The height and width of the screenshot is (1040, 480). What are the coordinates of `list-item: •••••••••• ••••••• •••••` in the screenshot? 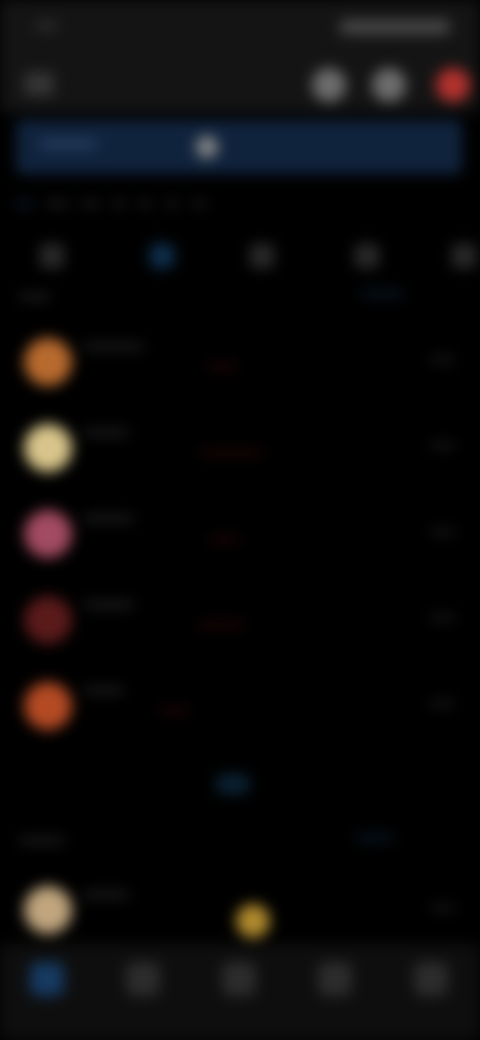 It's located at (240, 539).